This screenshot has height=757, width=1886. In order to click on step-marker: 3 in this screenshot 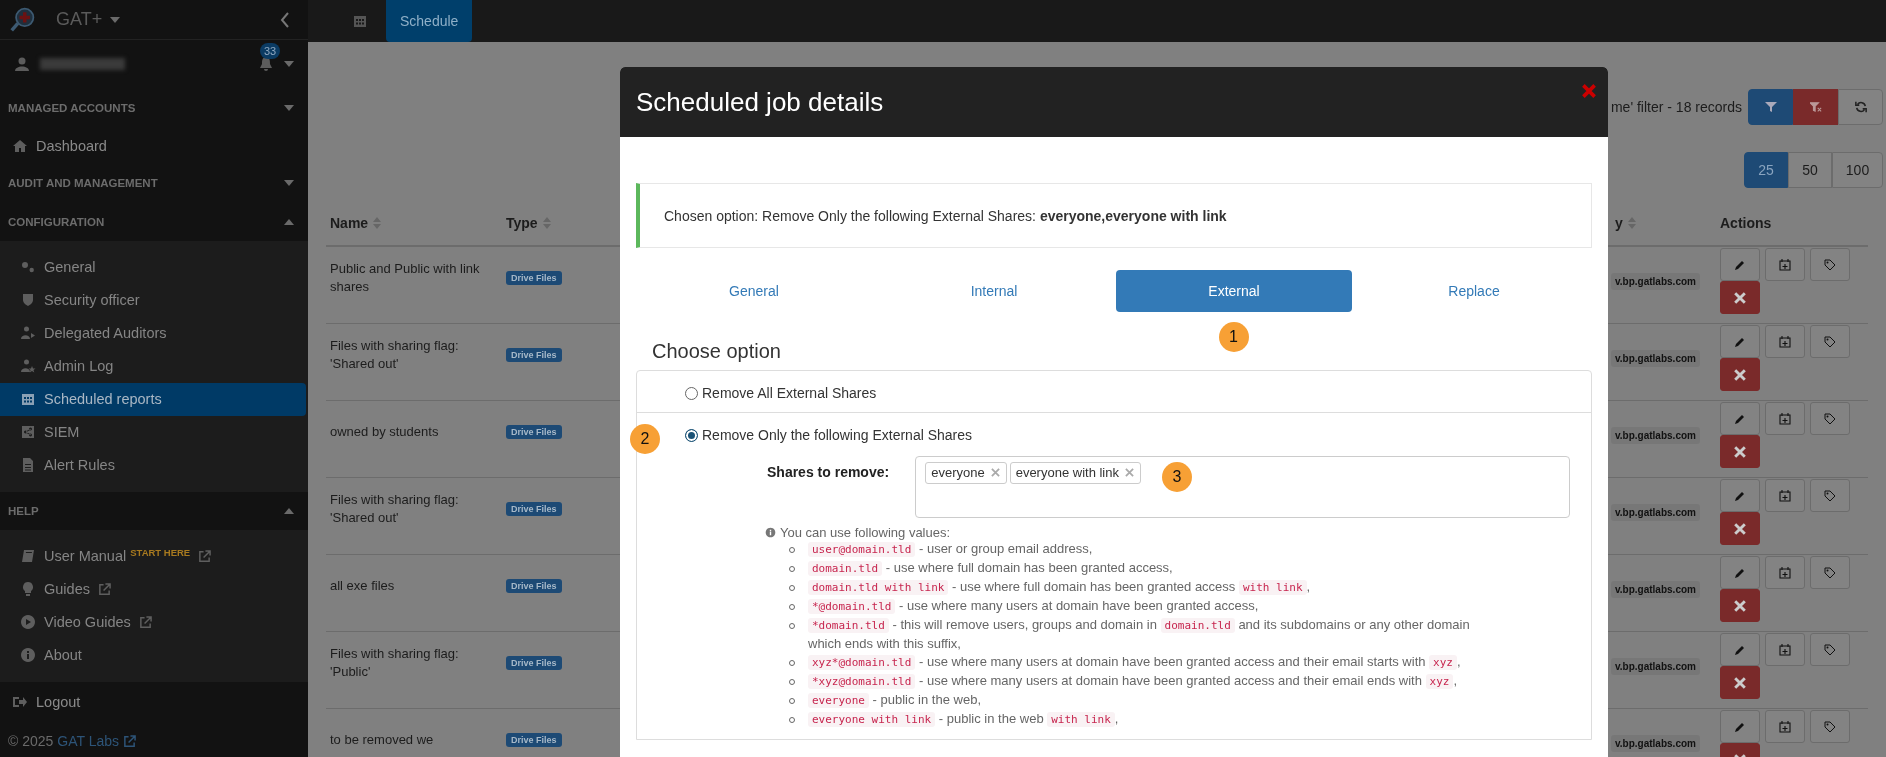, I will do `click(1177, 476)`.